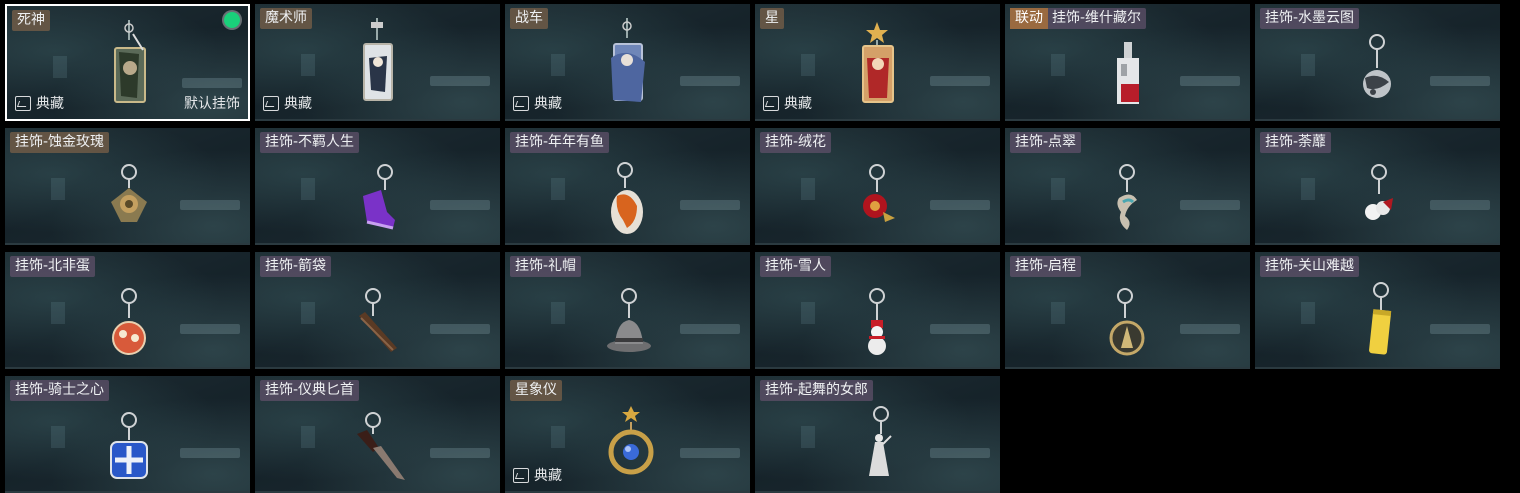 The height and width of the screenshot is (493, 1520). I want to click on ink-cloud-orb-icon, so click(1377, 66).